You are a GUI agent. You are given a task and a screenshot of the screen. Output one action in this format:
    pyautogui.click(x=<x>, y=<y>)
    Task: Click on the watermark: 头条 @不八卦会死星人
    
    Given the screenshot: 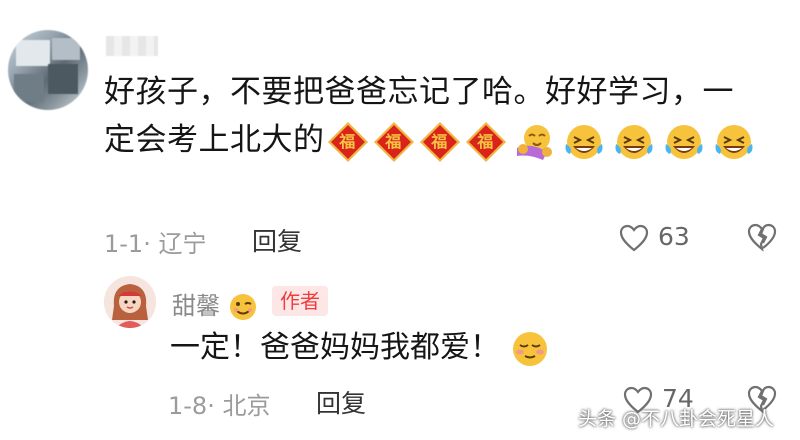 What is the action you would take?
    pyautogui.click(x=676, y=419)
    